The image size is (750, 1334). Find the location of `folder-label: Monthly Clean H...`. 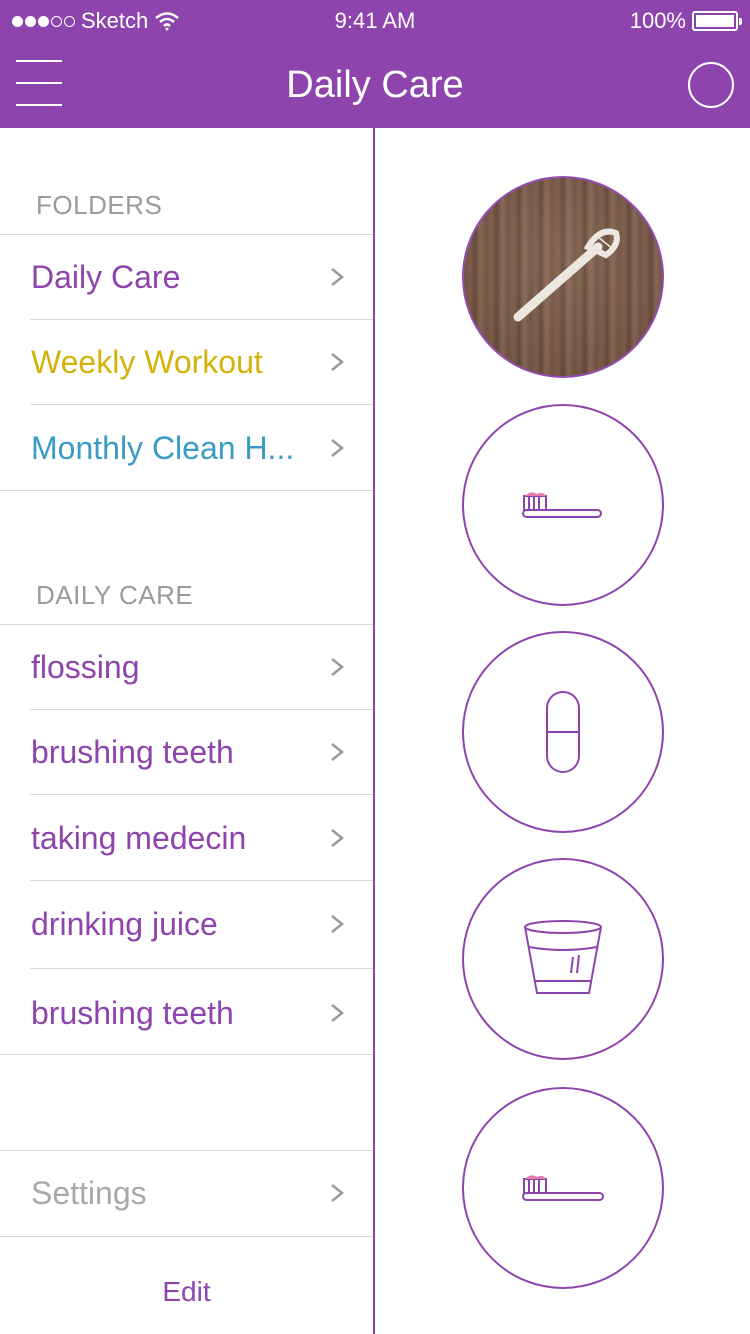

folder-label: Monthly Clean H... is located at coordinates (163, 447).